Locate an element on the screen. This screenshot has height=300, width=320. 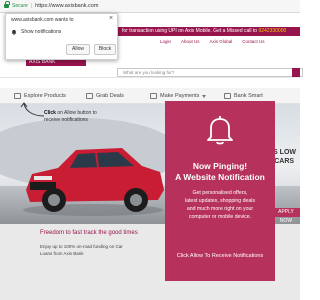
chevron-down-icon is located at coordinates (204, 96).